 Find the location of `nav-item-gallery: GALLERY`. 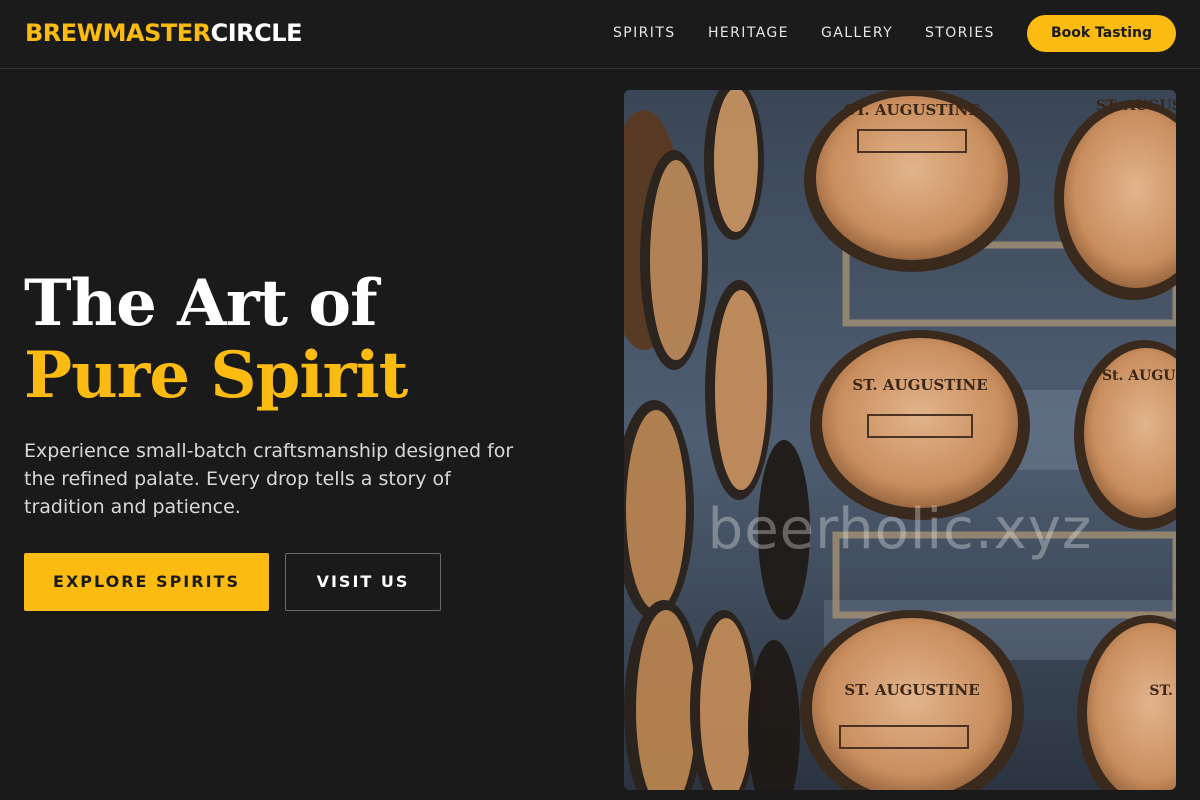

nav-item-gallery: GALLERY is located at coordinates (857, 33).